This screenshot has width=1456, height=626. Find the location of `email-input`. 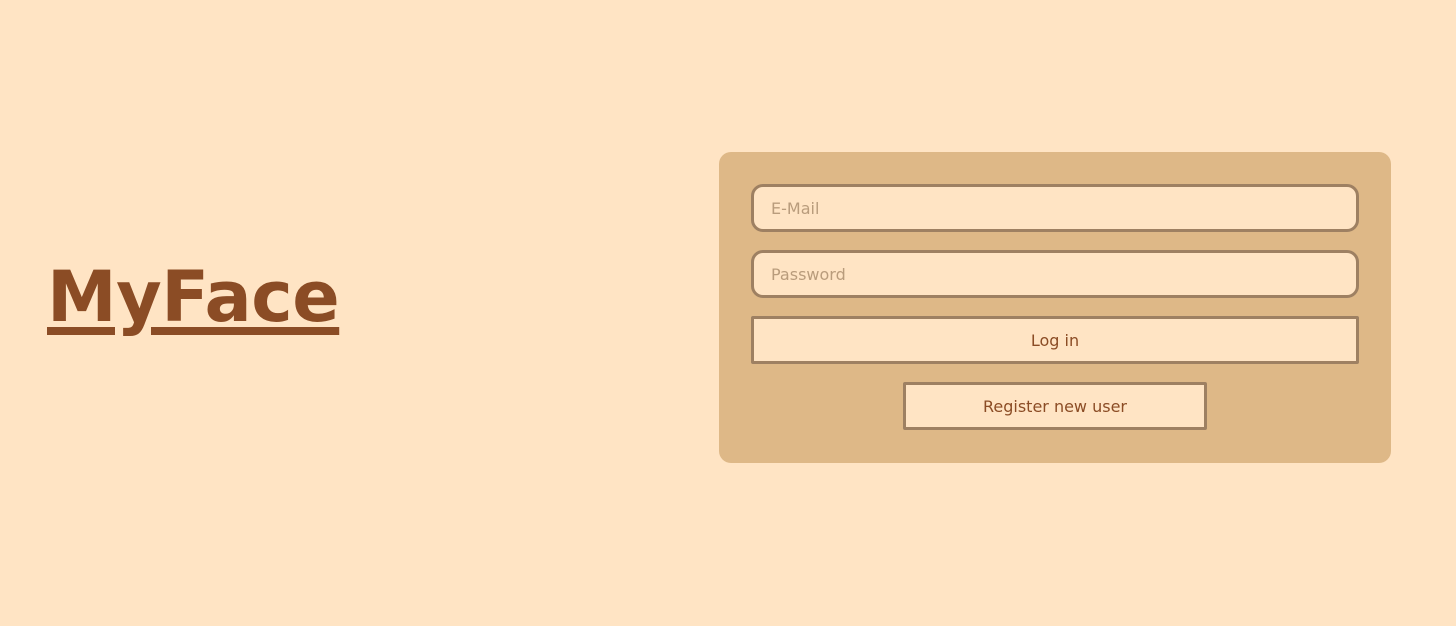

email-input is located at coordinates (1055, 208).